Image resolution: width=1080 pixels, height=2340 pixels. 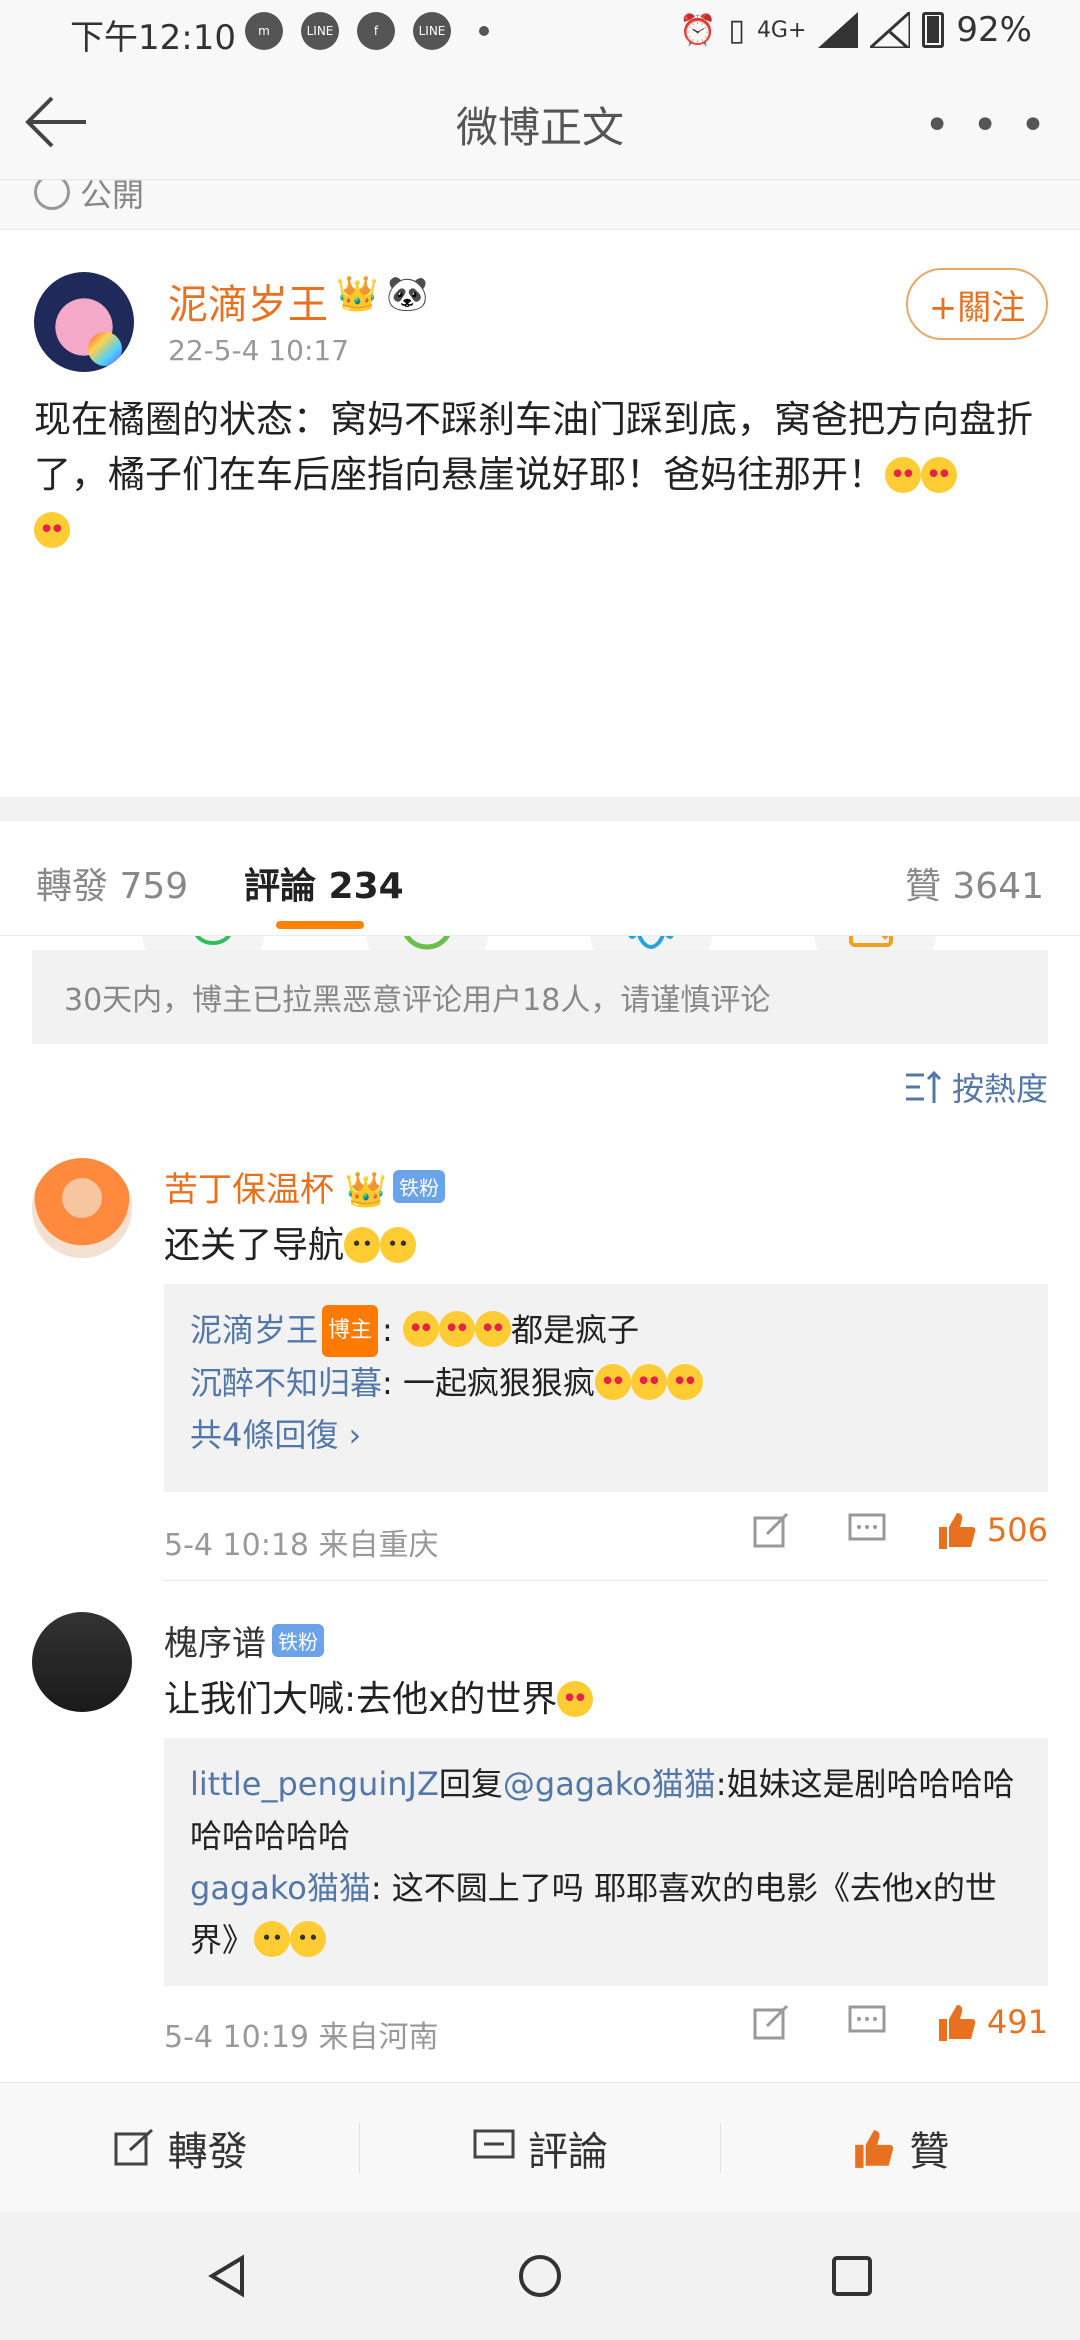 I want to click on reply-line: gagako猫猫: 这不圆上了吗 耶耶喜欢的电影《去他x的世界》, so click(x=593, y=1914).